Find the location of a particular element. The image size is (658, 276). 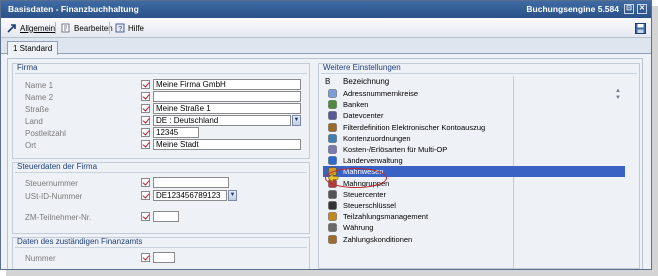

settings-list-item-label: Steuercenter is located at coordinates (364, 194).